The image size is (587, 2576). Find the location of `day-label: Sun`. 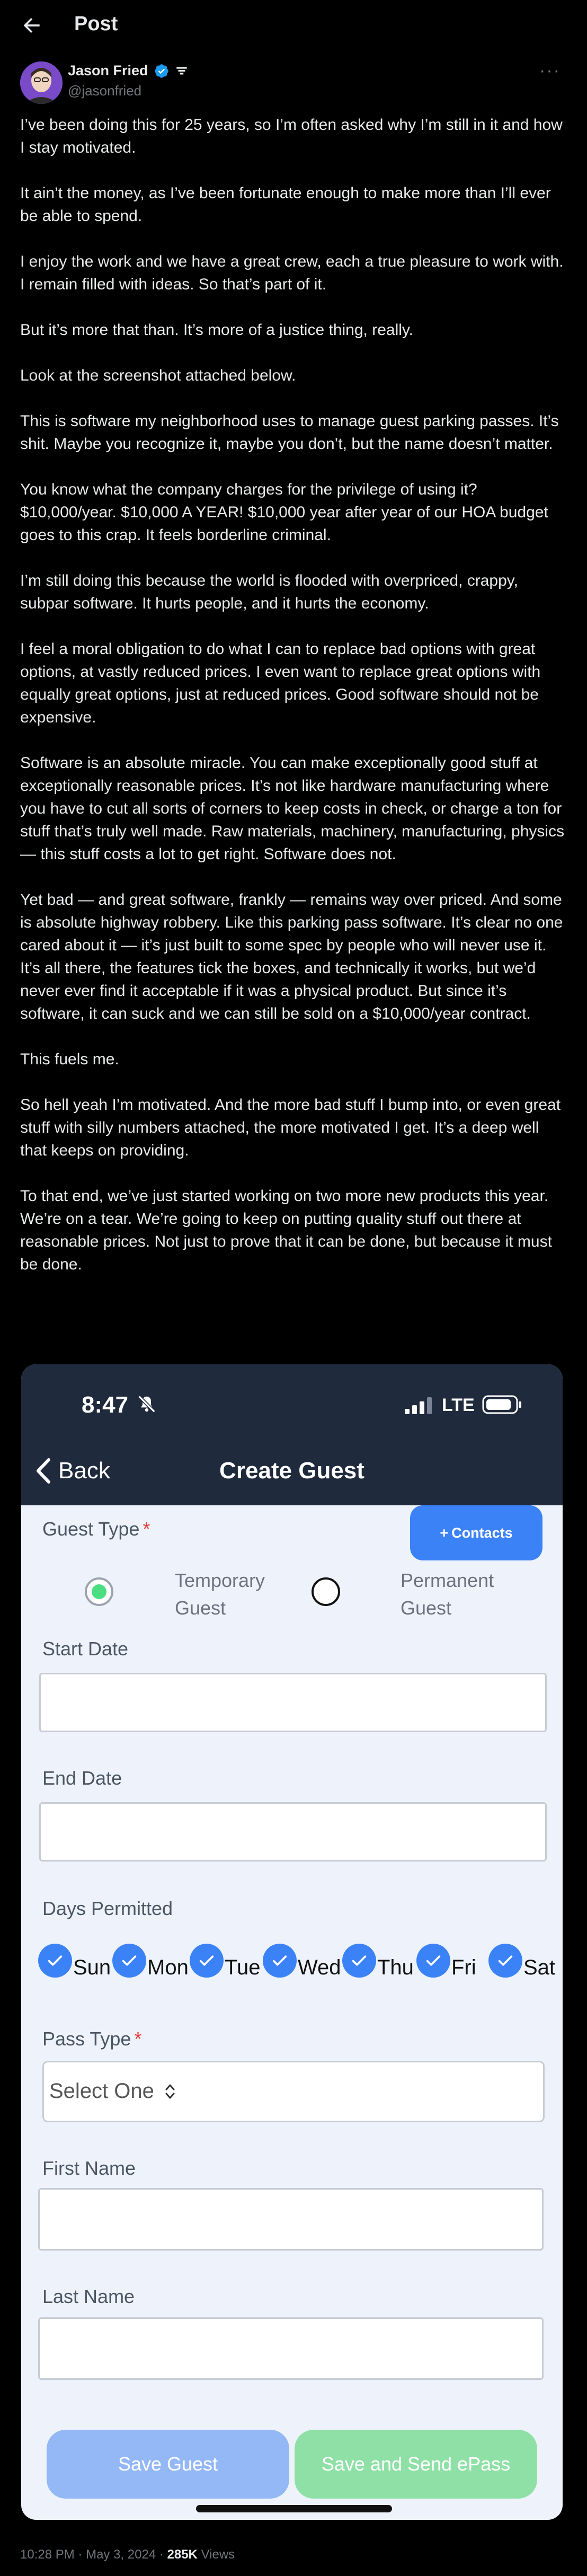

day-label: Sun is located at coordinates (92, 1967).